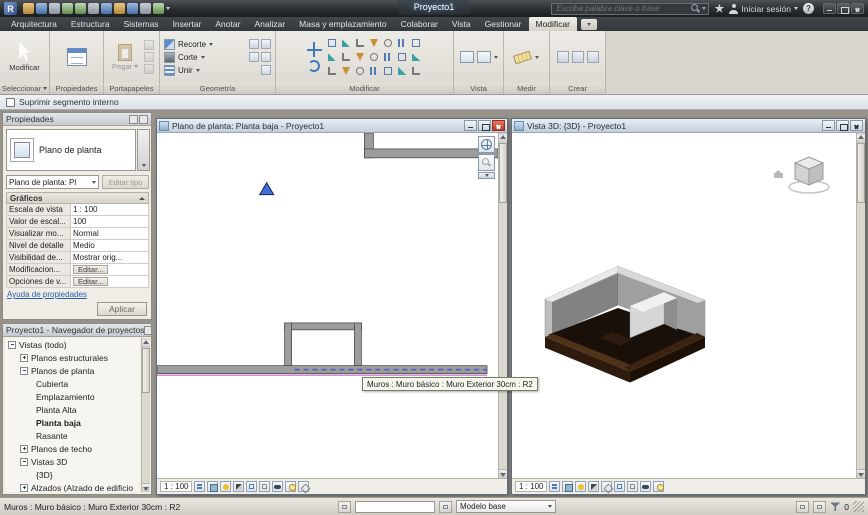 The height and width of the screenshot is (515, 868). I want to click on resize-grip, so click(858, 506).